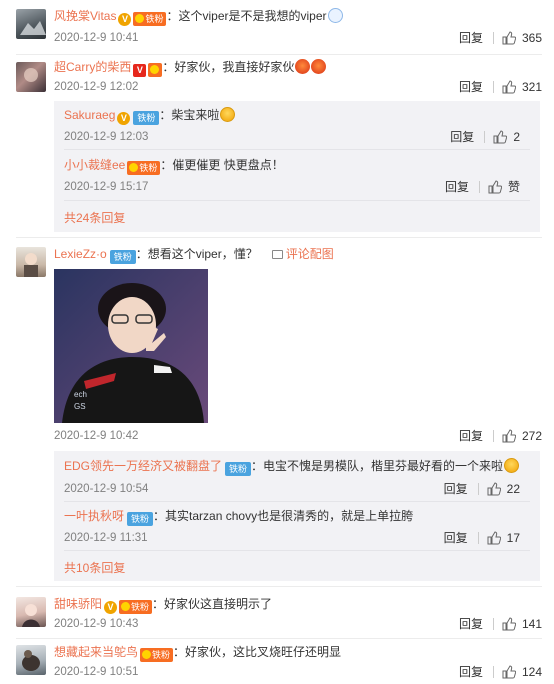 This screenshot has height=684, width=554. Describe the element at coordinates (94, 567) in the screenshot. I see `more-replies-link: 共10条回复` at that location.